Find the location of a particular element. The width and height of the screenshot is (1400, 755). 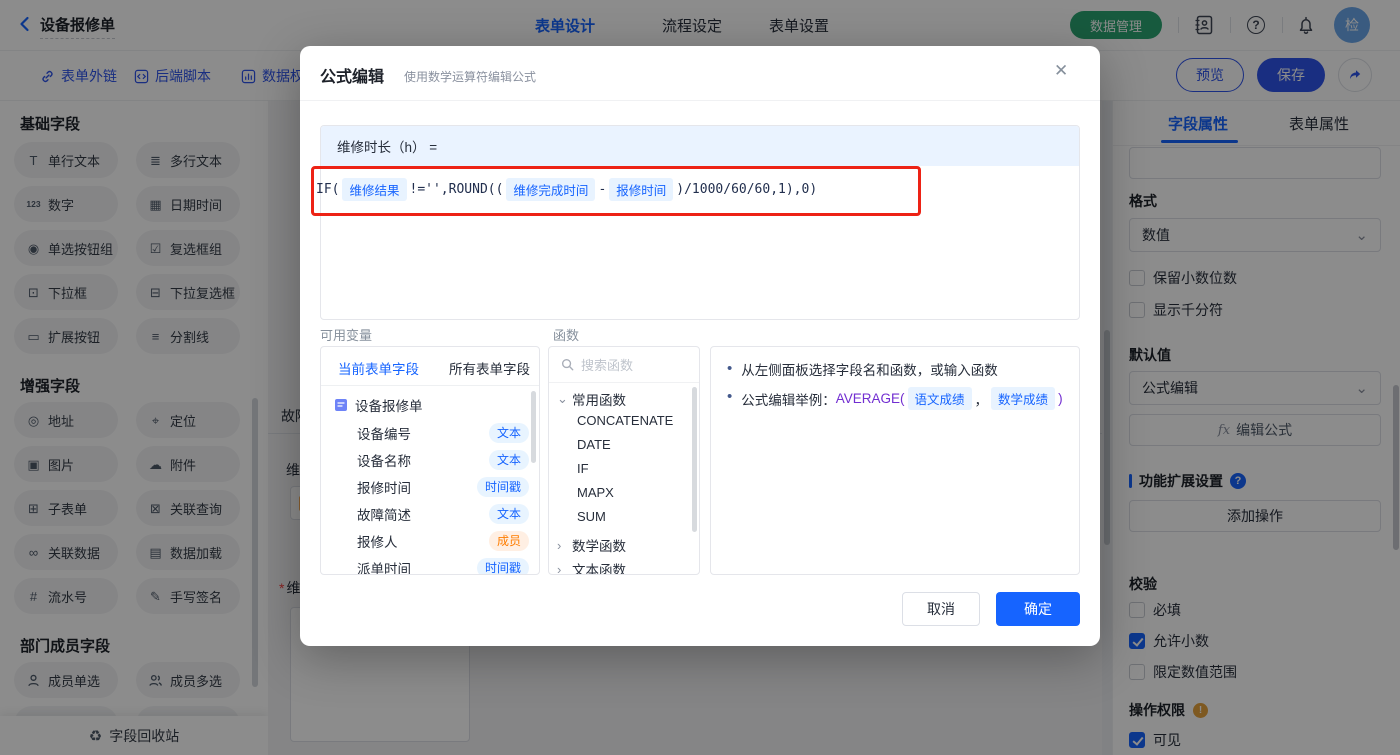

chevron-down-icon: ⌄ is located at coordinates (562, 398).